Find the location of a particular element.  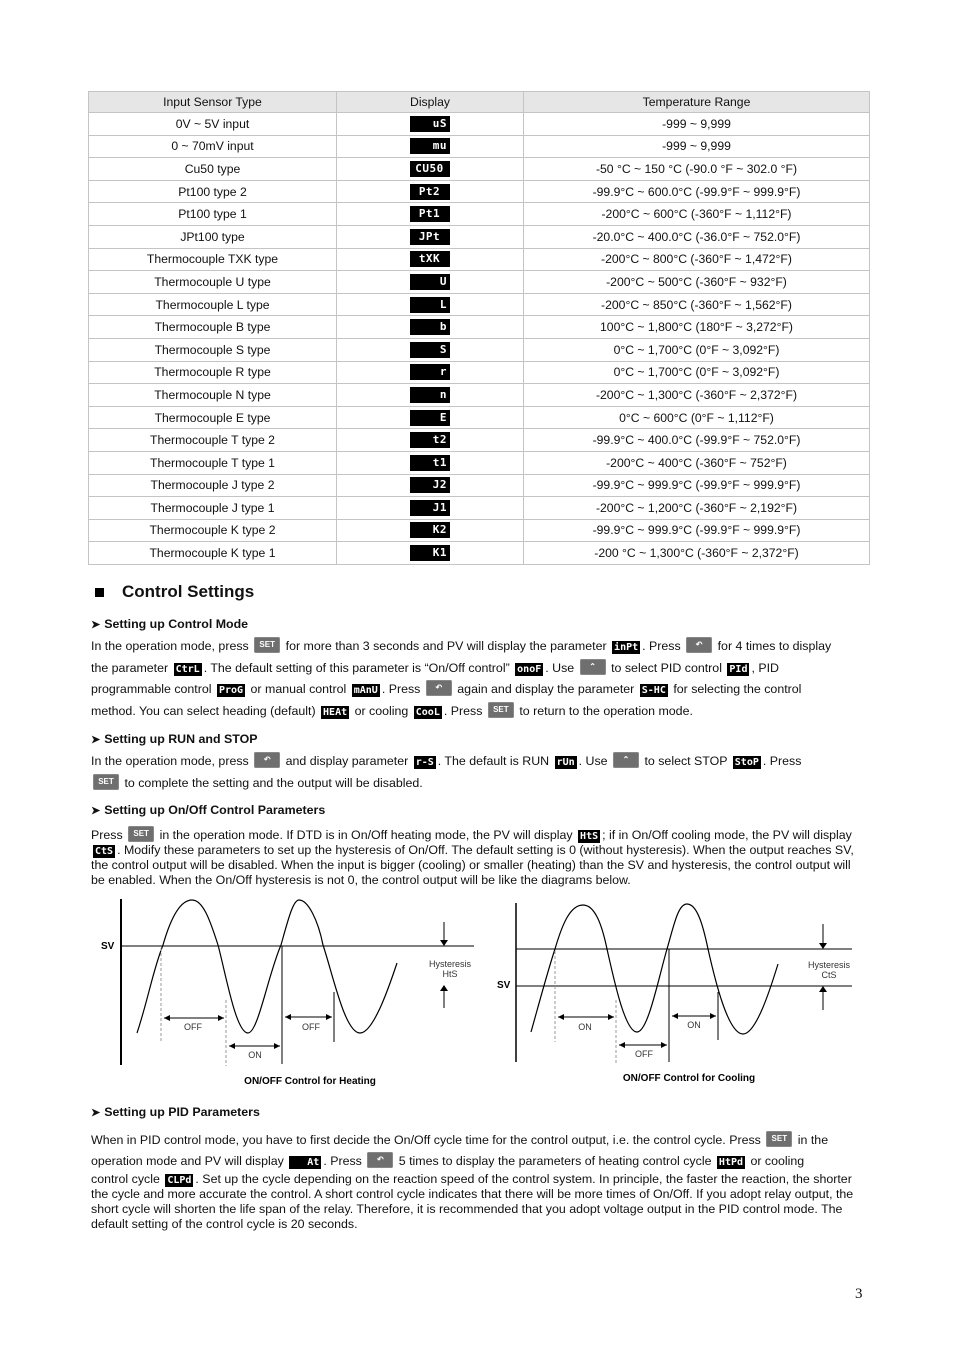

set-key-icon: SET is located at coordinates (779, 1139).